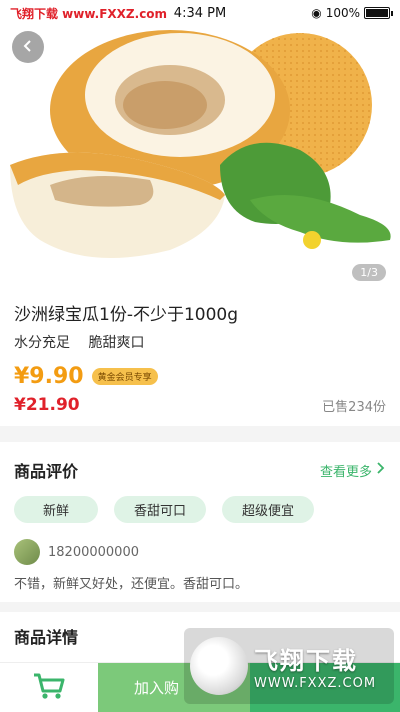  I want to click on chevron-left-icon, so click(28, 47).